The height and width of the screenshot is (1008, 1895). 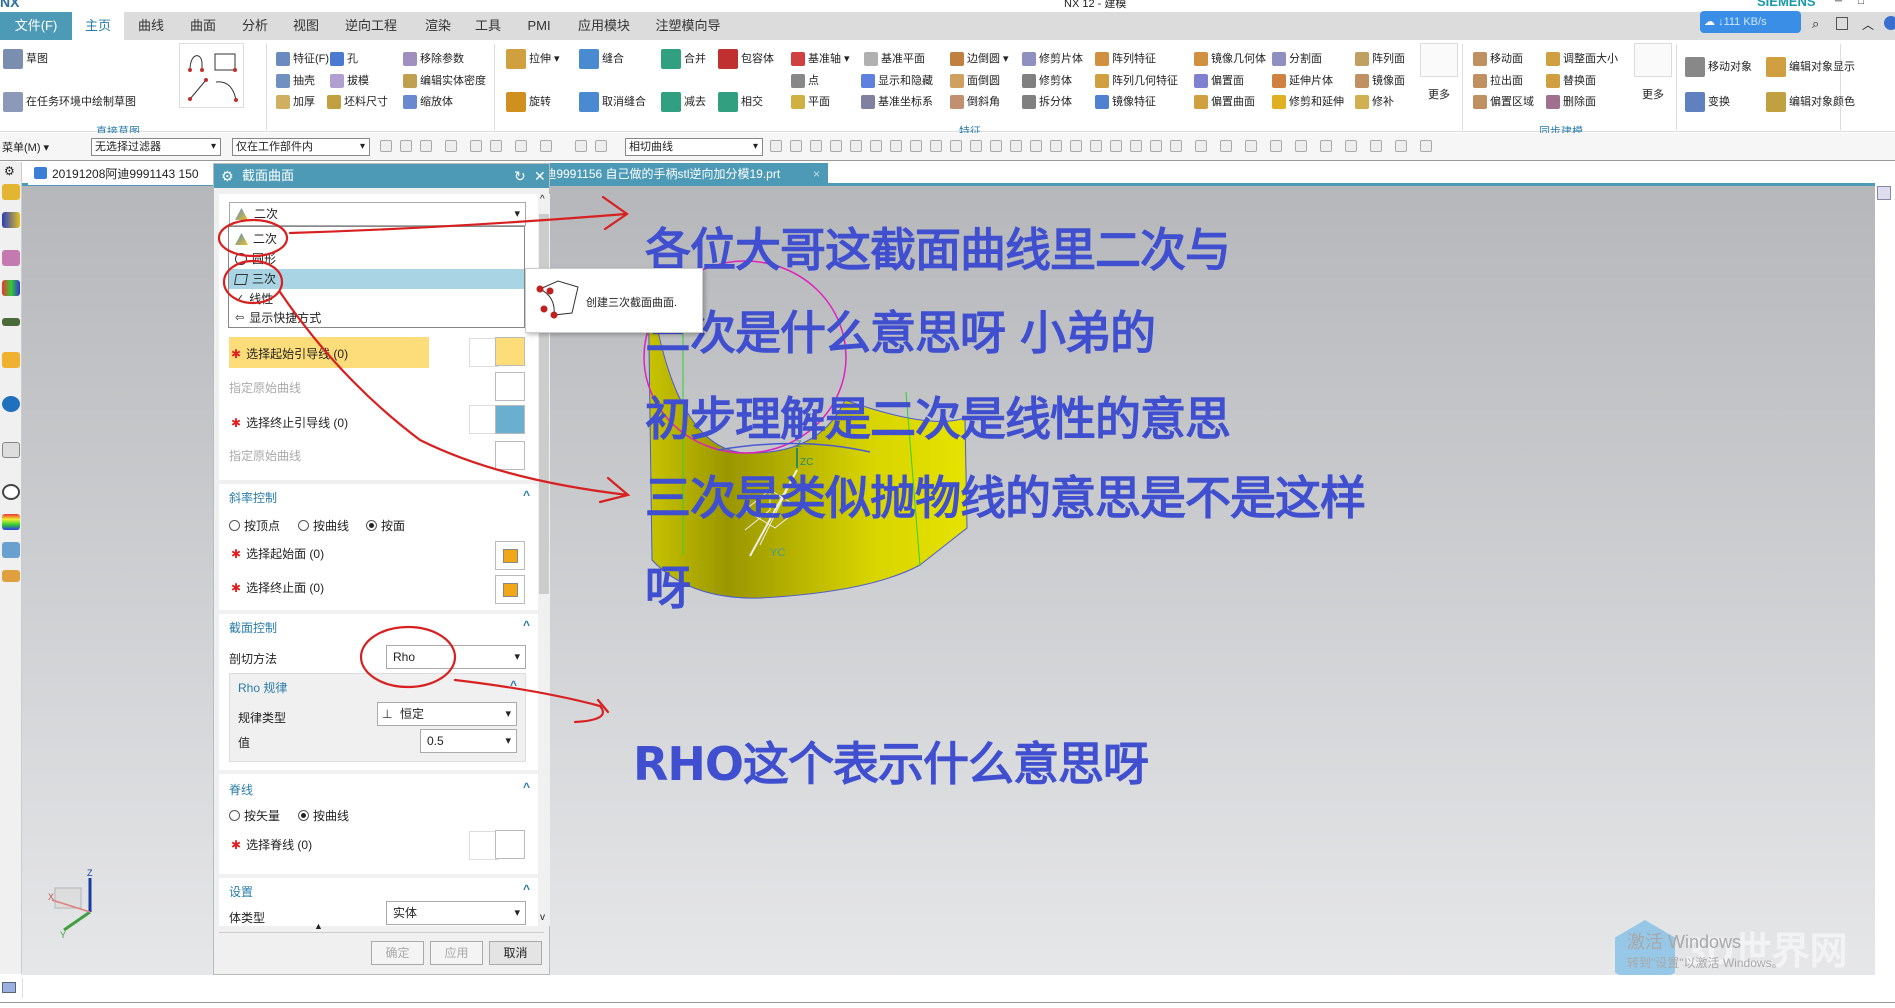 What do you see at coordinates (244, 743) in the screenshot?
I see `value-label: 值` at bounding box center [244, 743].